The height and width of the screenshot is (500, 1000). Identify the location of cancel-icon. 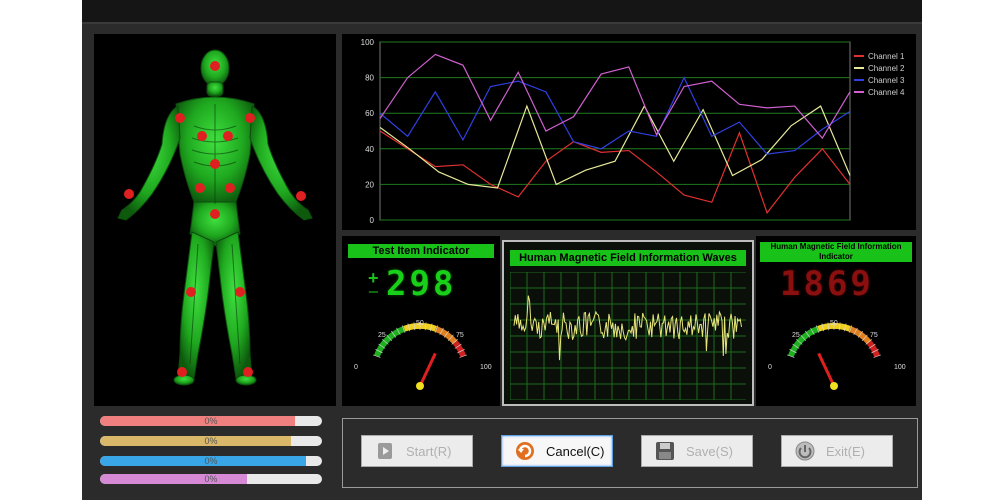
(525, 451).